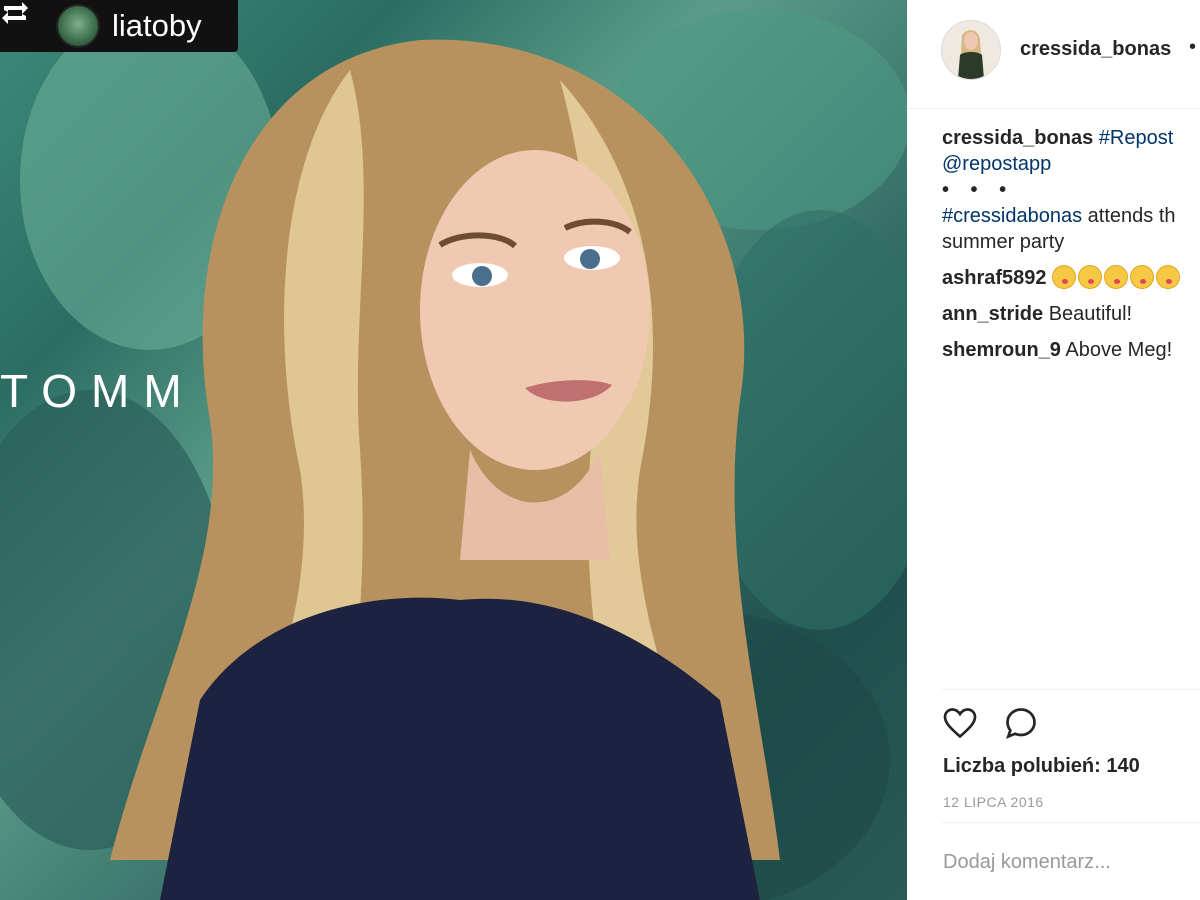 This screenshot has width=1200, height=900. What do you see at coordinates (1095, 49) in the screenshot?
I see `header-username: cressida_bonas` at bounding box center [1095, 49].